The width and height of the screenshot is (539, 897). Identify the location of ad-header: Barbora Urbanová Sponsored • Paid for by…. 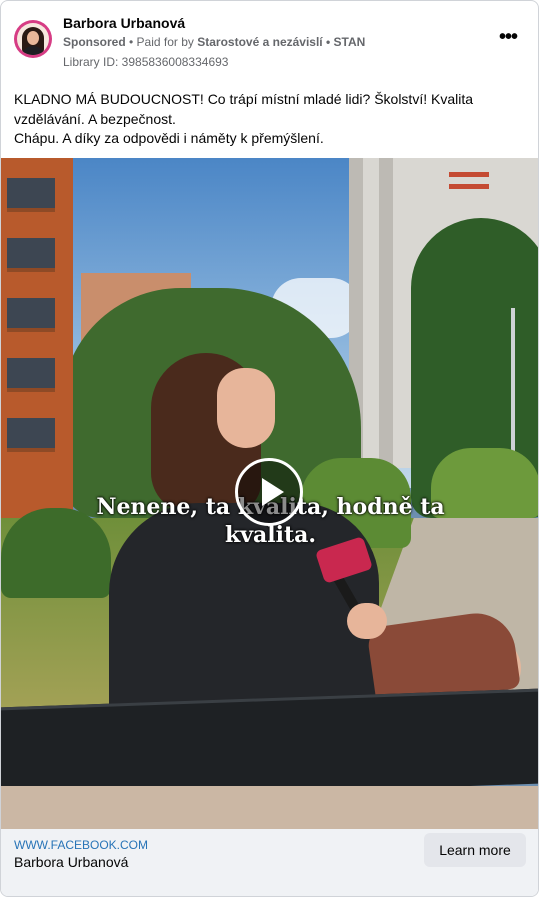
(269, 41).